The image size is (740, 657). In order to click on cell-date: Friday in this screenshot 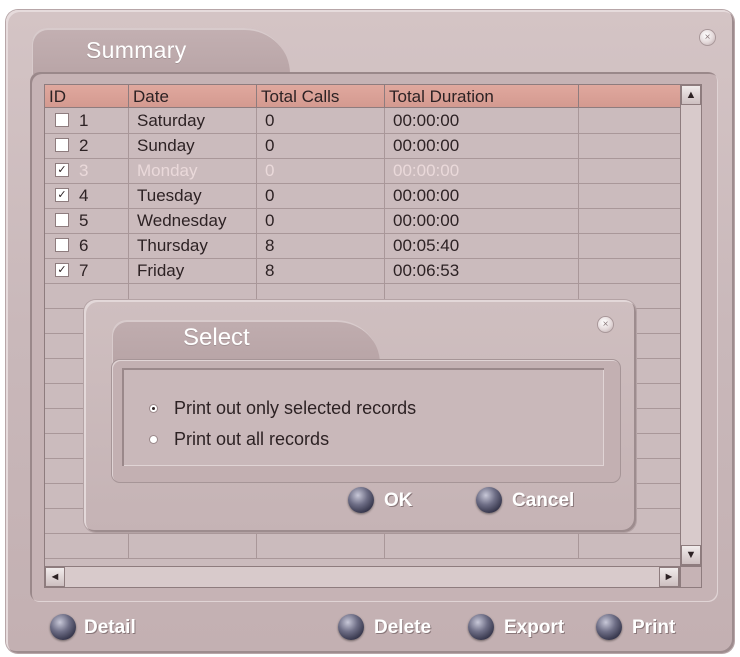, I will do `click(193, 270)`.